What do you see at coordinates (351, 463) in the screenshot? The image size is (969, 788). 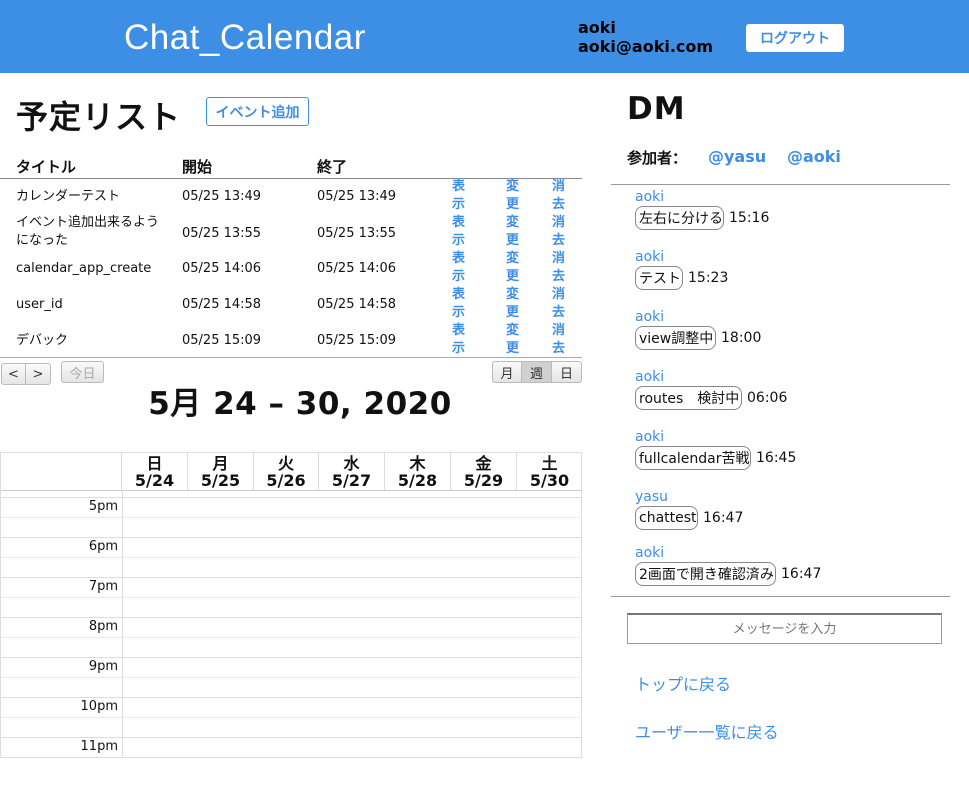 I see `day-weekday: 水` at bounding box center [351, 463].